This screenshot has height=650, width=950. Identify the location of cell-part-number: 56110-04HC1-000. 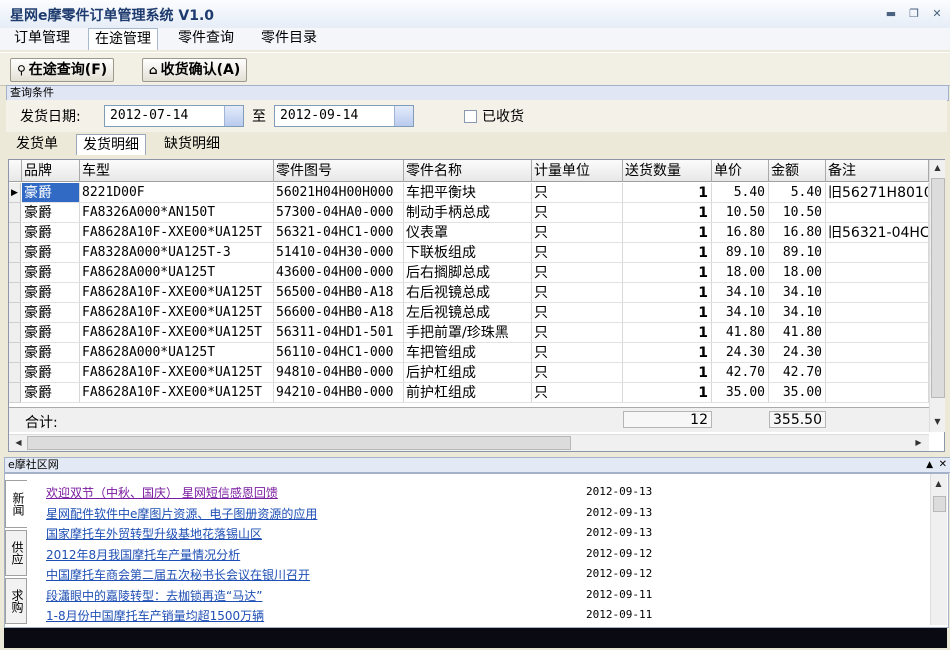
(339, 353).